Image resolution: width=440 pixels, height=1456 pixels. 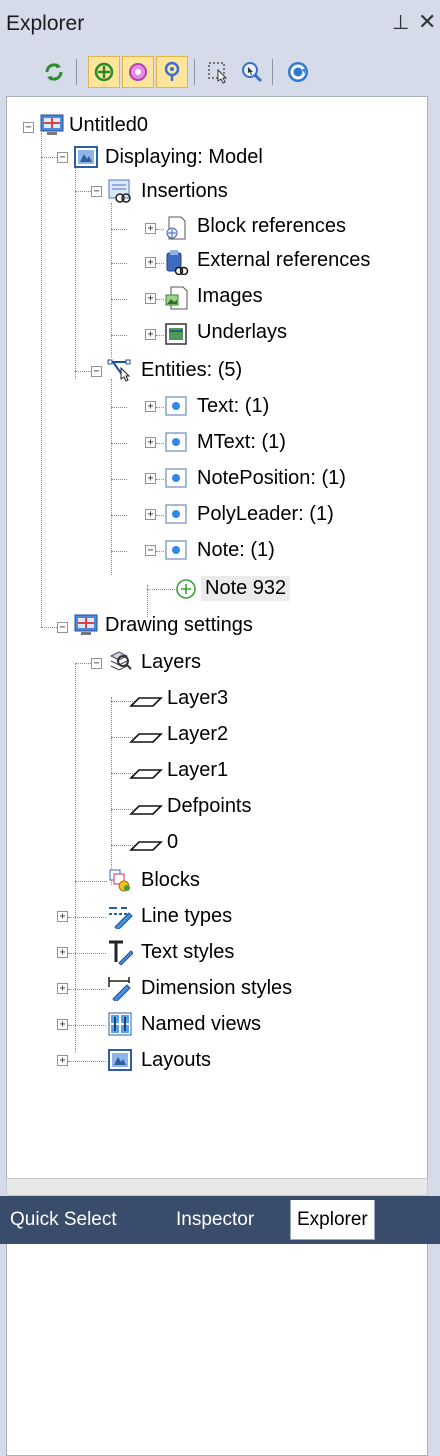 I want to click on refresh-icon, so click(x=54, y=72).